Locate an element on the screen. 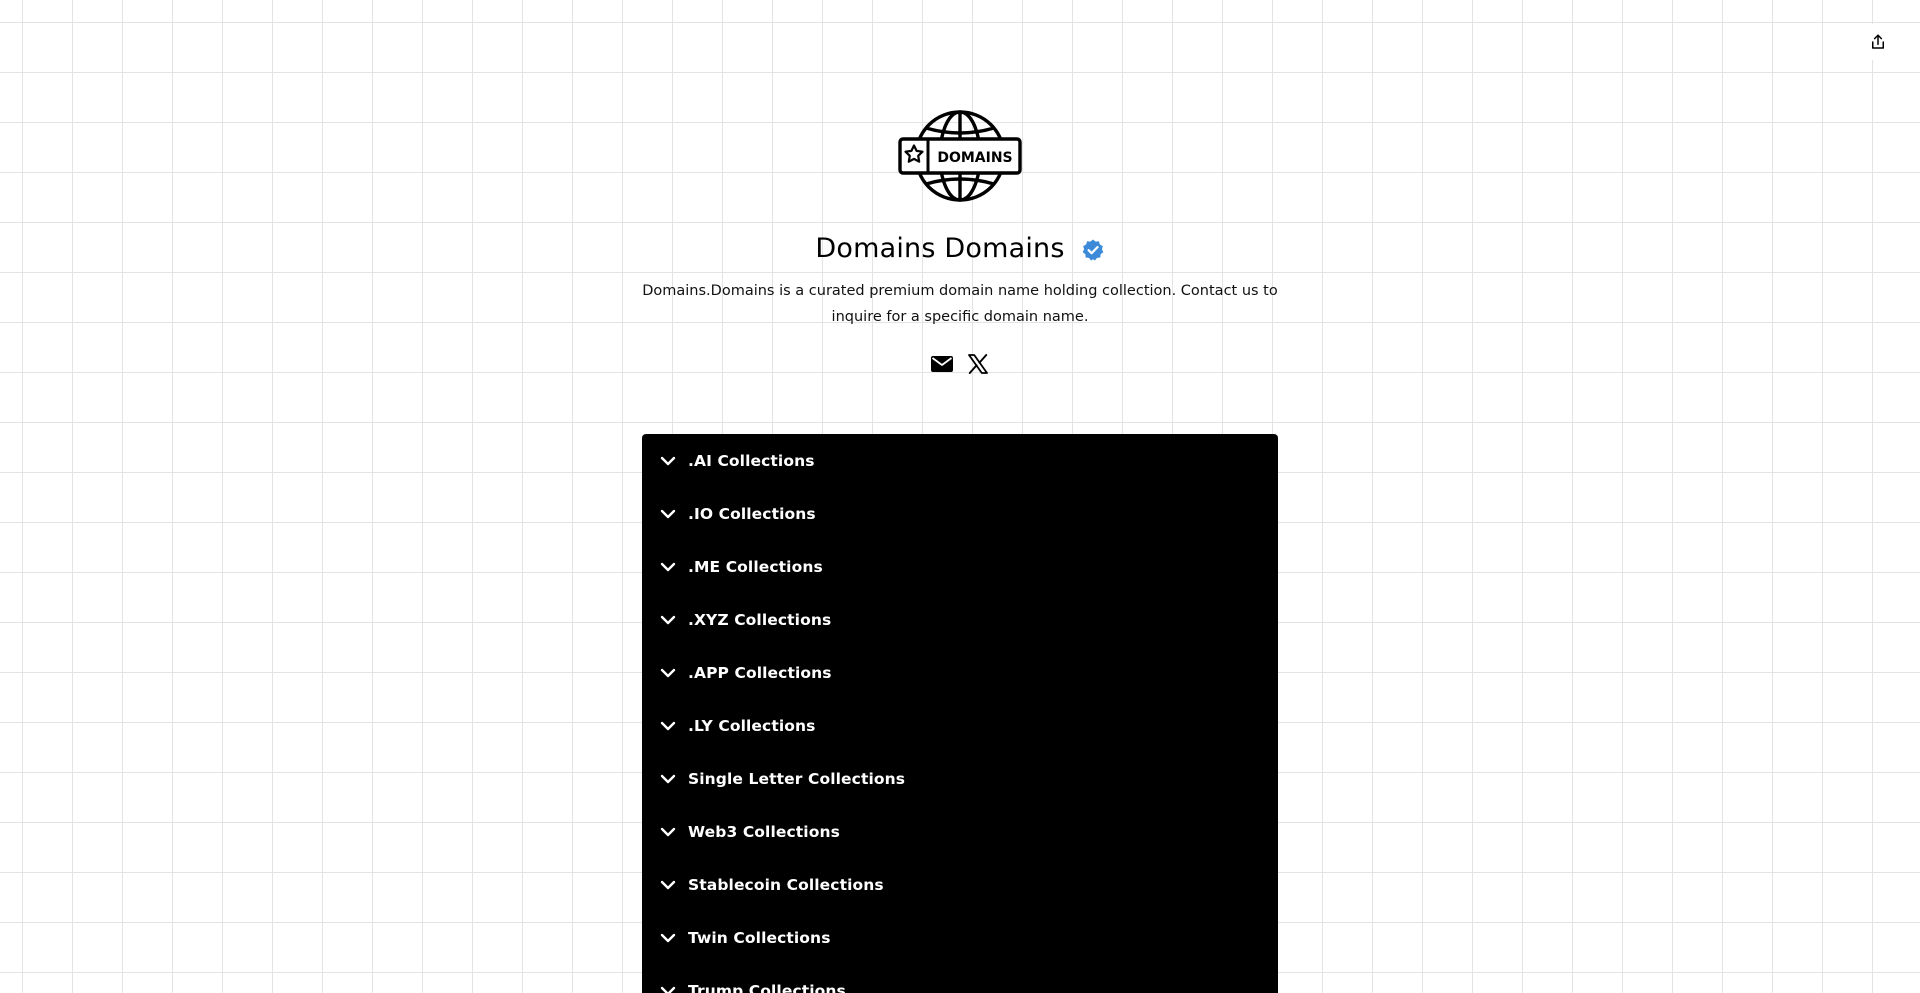 The height and width of the screenshot is (993, 1920). collection-item-ly: .LY Collections is located at coordinates (960, 725).